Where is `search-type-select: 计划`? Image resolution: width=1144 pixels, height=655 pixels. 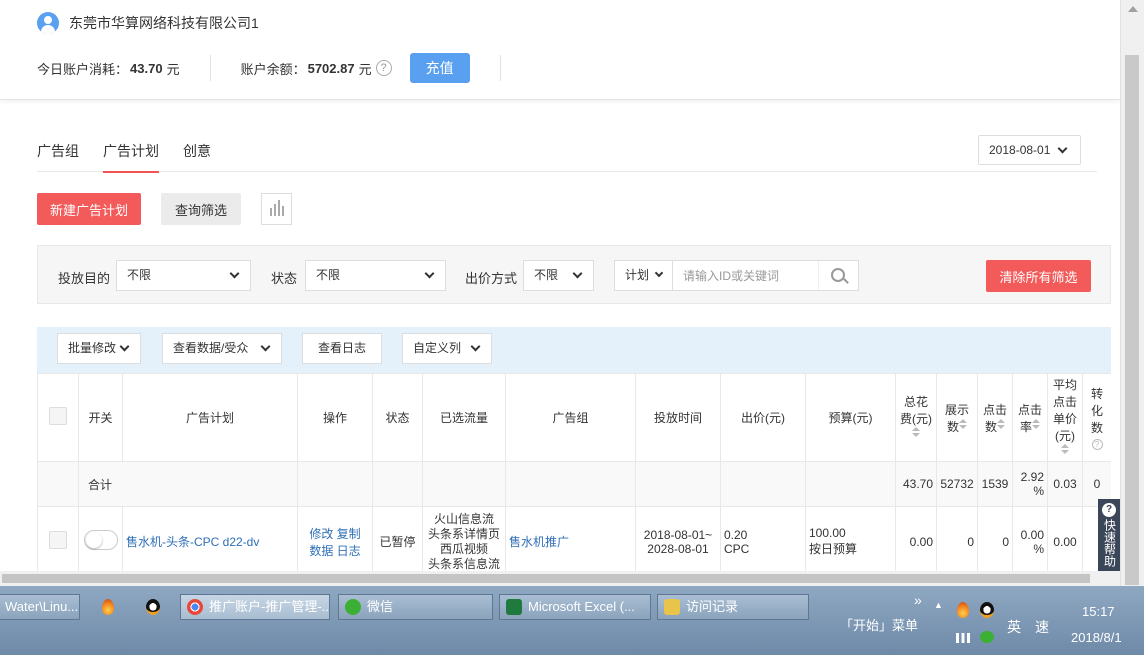
search-type-select: 计划 is located at coordinates (644, 275).